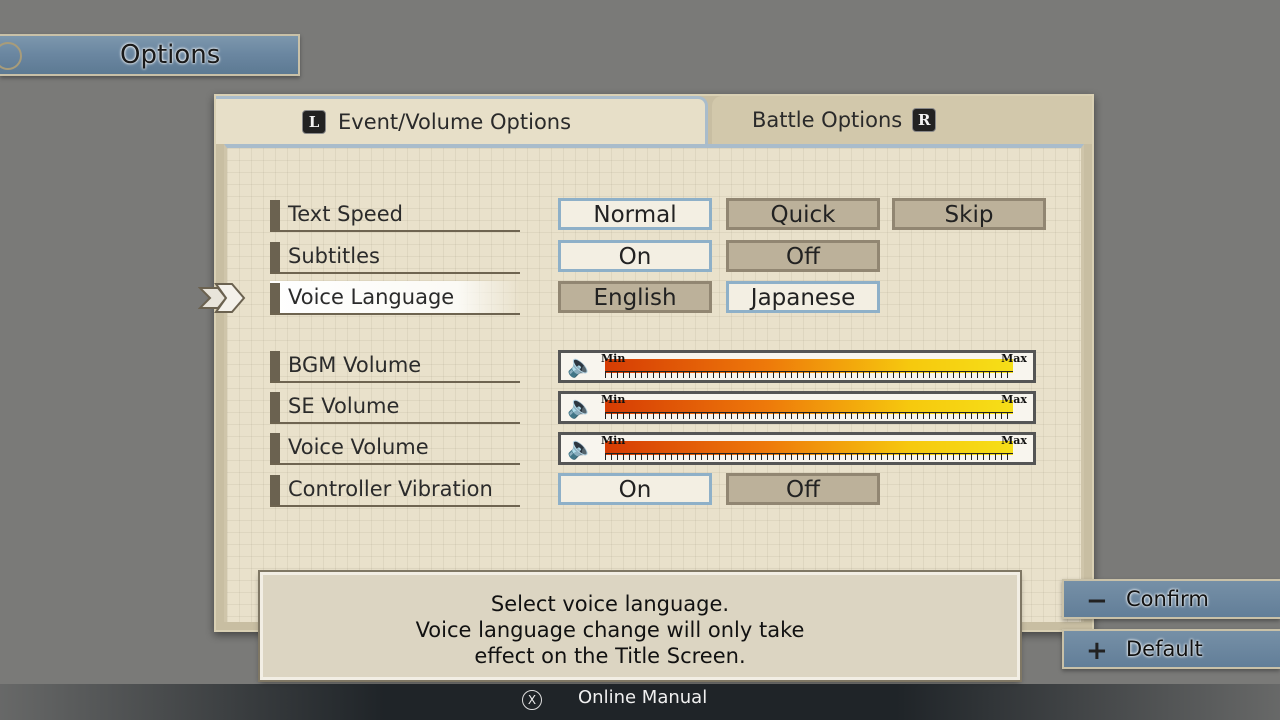 The width and height of the screenshot is (1280, 720). Describe the element at coordinates (314, 121) in the screenshot. I see `l-button-icon: L` at that location.